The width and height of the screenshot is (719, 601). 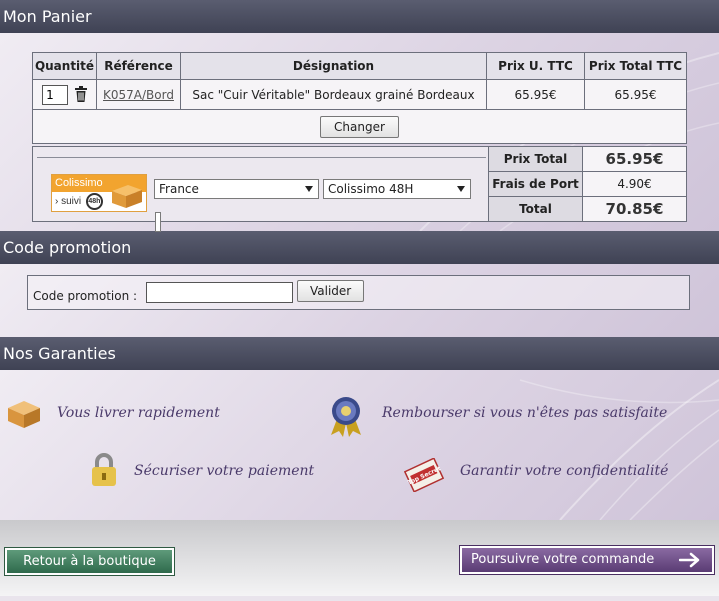 What do you see at coordinates (635, 94) in the screenshot?
I see `total-price-cell: 65.95€` at bounding box center [635, 94].